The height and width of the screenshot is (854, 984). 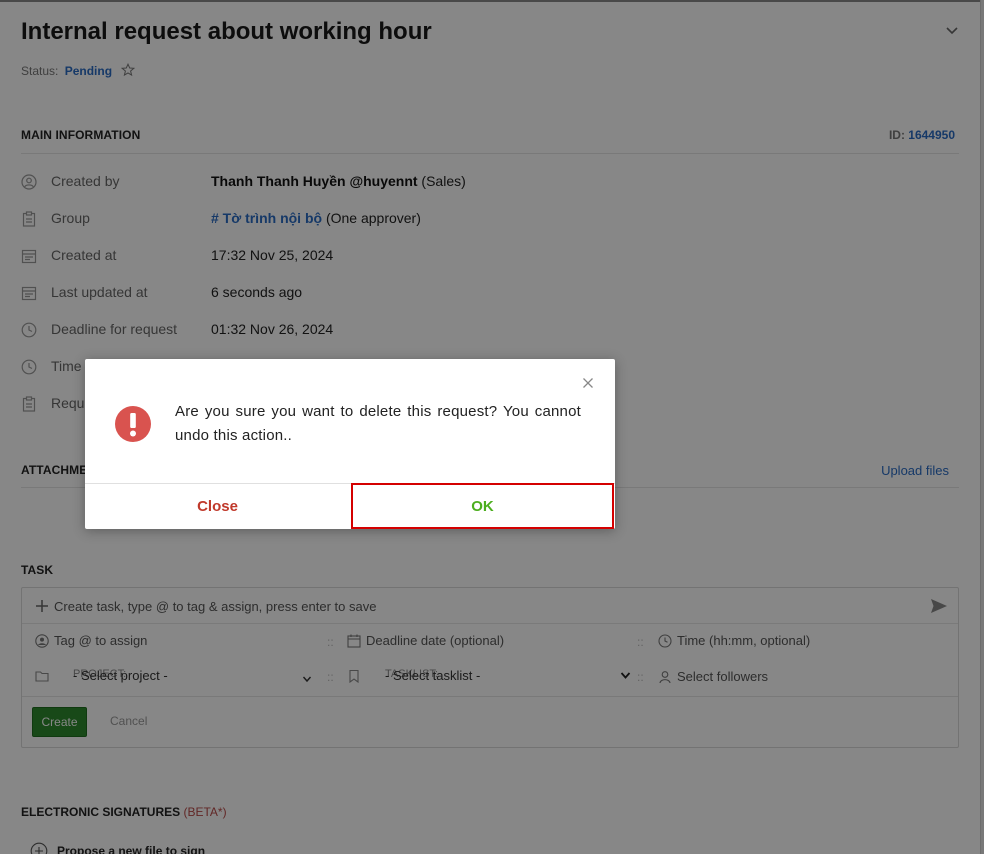 What do you see at coordinates (588, 383) in the screenshot?
I see `close-icon` at bounding box center [588, 383].